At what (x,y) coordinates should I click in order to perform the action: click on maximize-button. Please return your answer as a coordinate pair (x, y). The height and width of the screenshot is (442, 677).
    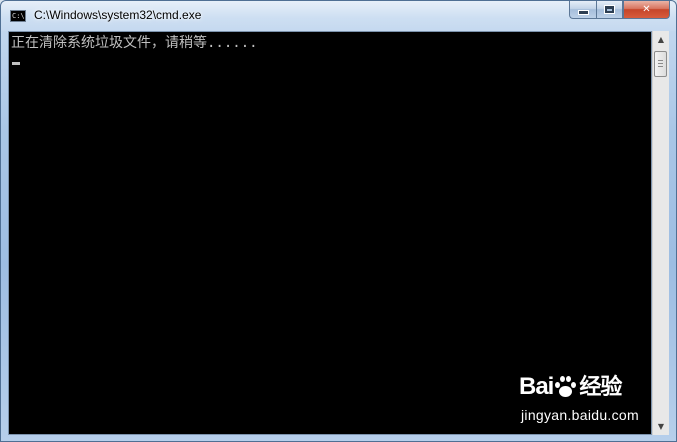
    Looking at the image, I should click on (609, 10).